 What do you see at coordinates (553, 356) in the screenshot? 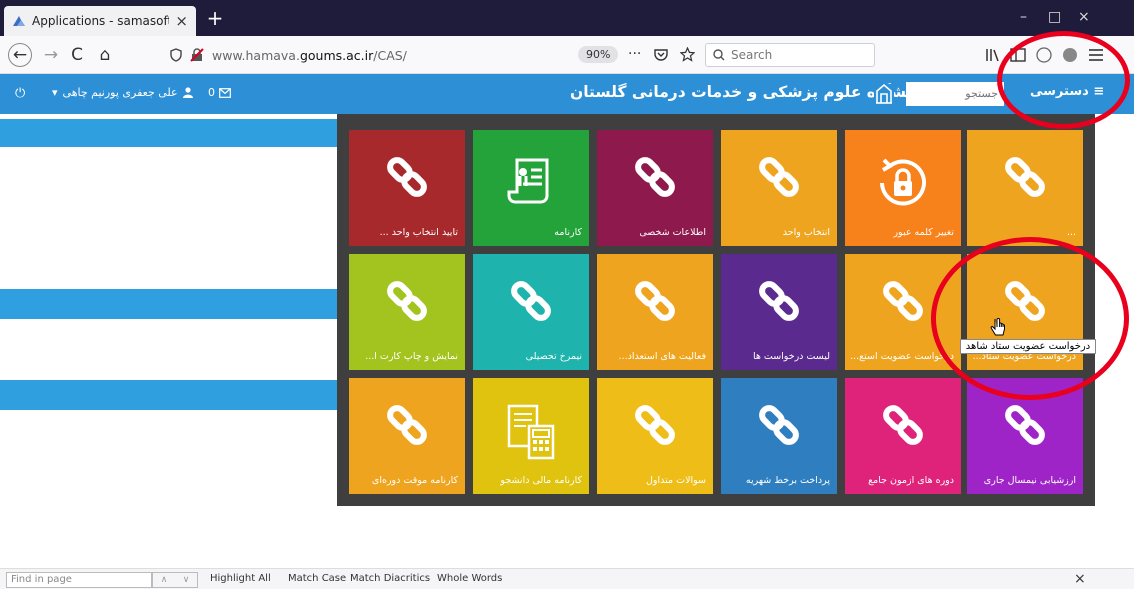
I see `tile-label: نیمرخ تحصیلی` at bounding box center [553, 356].